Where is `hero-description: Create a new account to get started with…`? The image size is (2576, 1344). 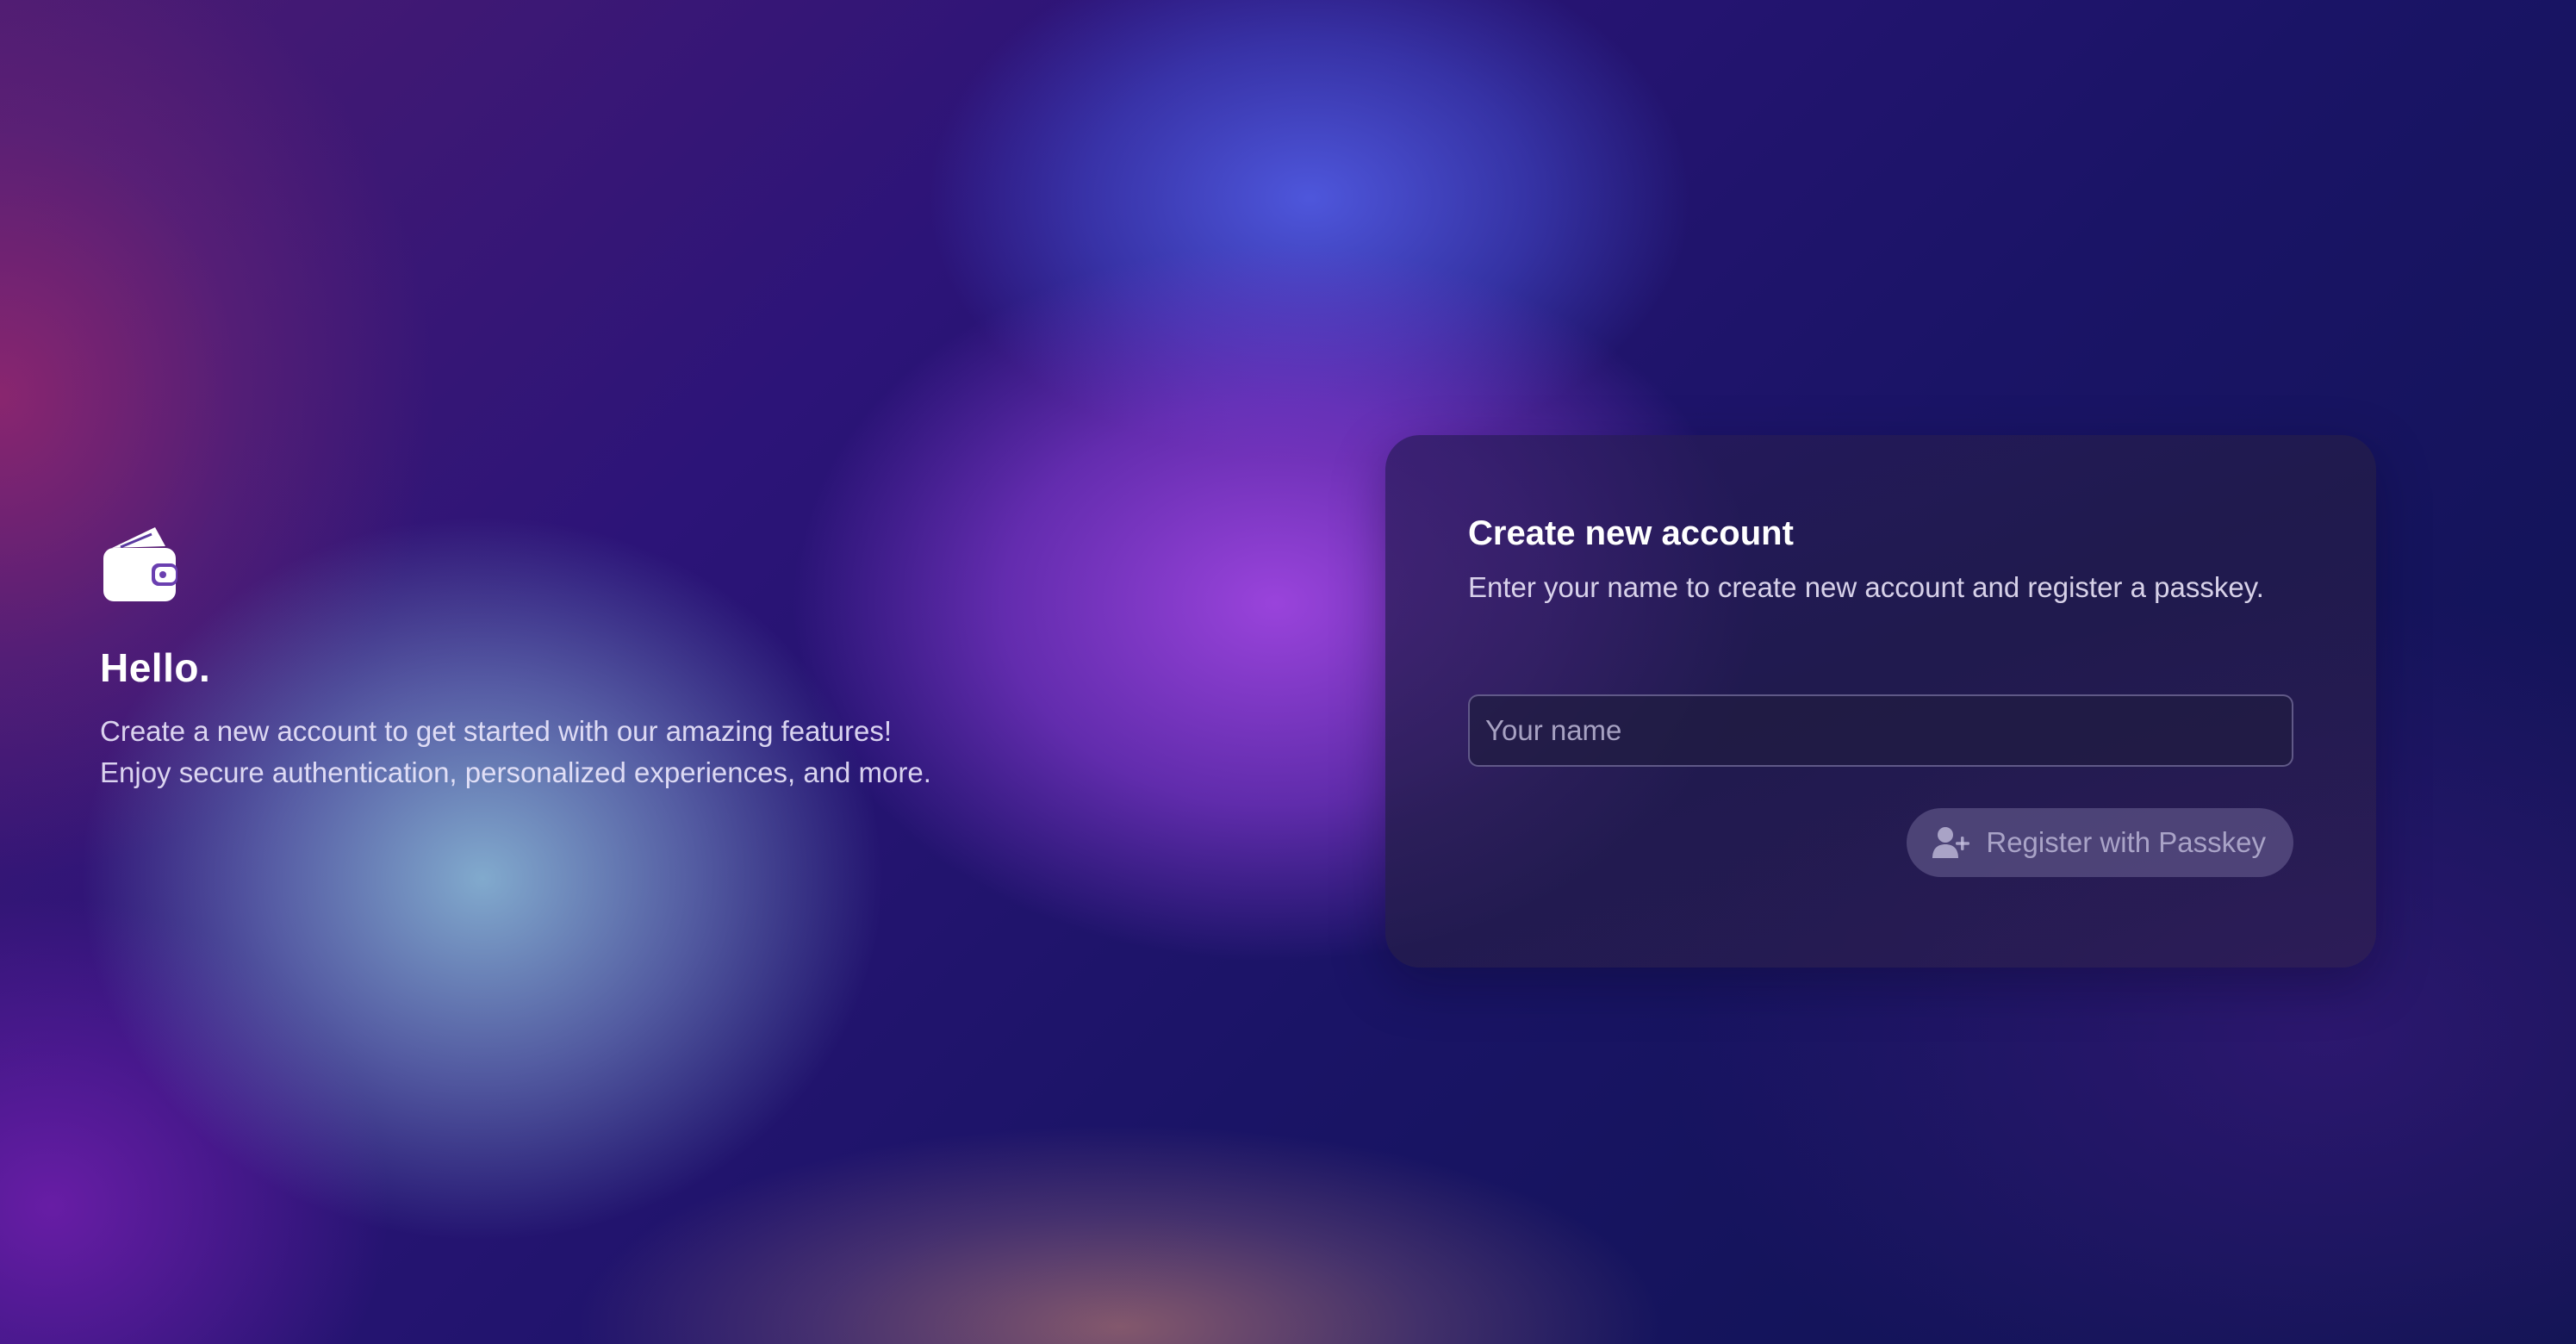 hero-description: Create a new account to get started with… is located at coordinates (574, 752).